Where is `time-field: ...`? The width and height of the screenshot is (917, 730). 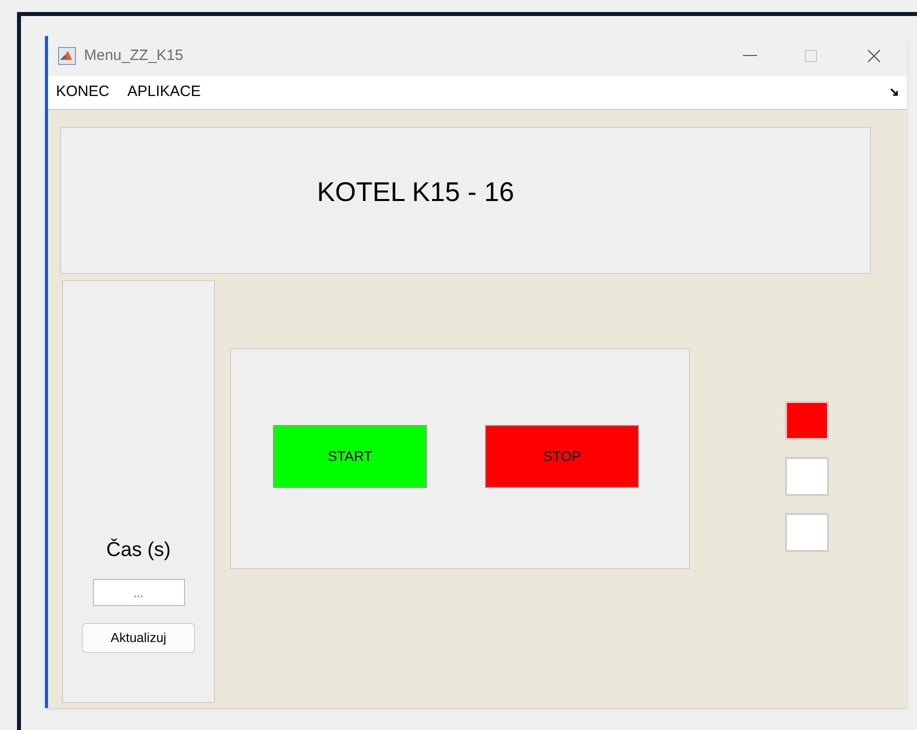
time-field: ... is located at coordinates (138, 592).